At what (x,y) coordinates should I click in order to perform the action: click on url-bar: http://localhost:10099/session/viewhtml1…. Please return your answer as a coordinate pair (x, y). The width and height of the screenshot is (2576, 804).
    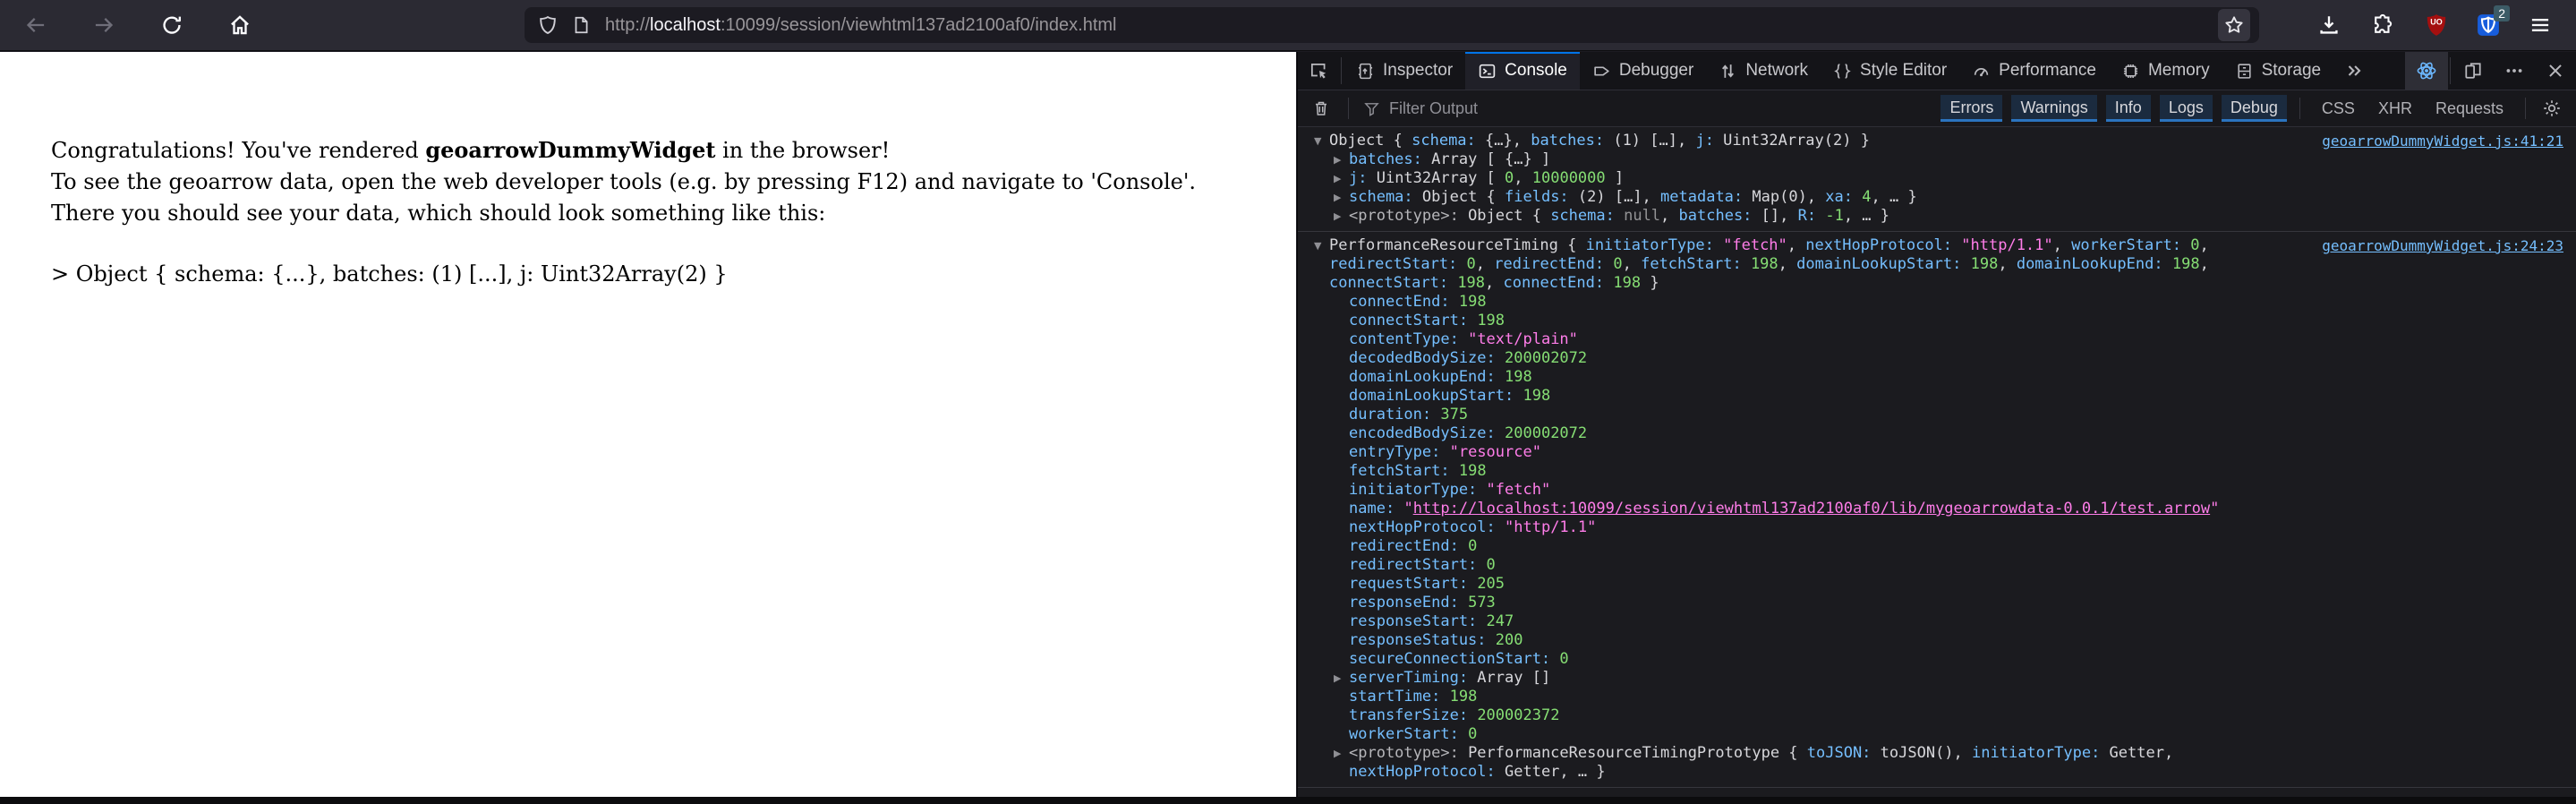
    Looking at the image, I should click on (1392, 25).